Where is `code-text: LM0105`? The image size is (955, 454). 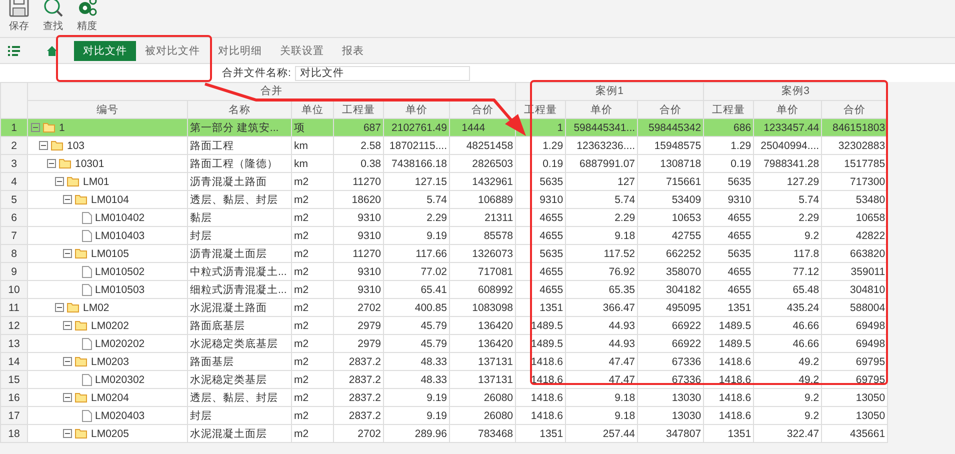
code-text: LM0105 is located at coordinates (110, 254).